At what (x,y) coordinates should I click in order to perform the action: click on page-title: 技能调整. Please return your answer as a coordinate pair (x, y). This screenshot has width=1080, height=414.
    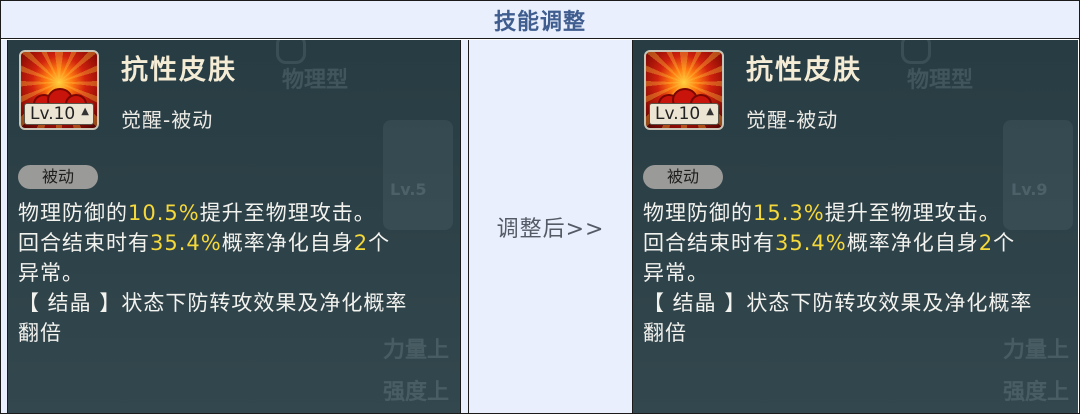
    Looking at the image, I should click on (539, 22).